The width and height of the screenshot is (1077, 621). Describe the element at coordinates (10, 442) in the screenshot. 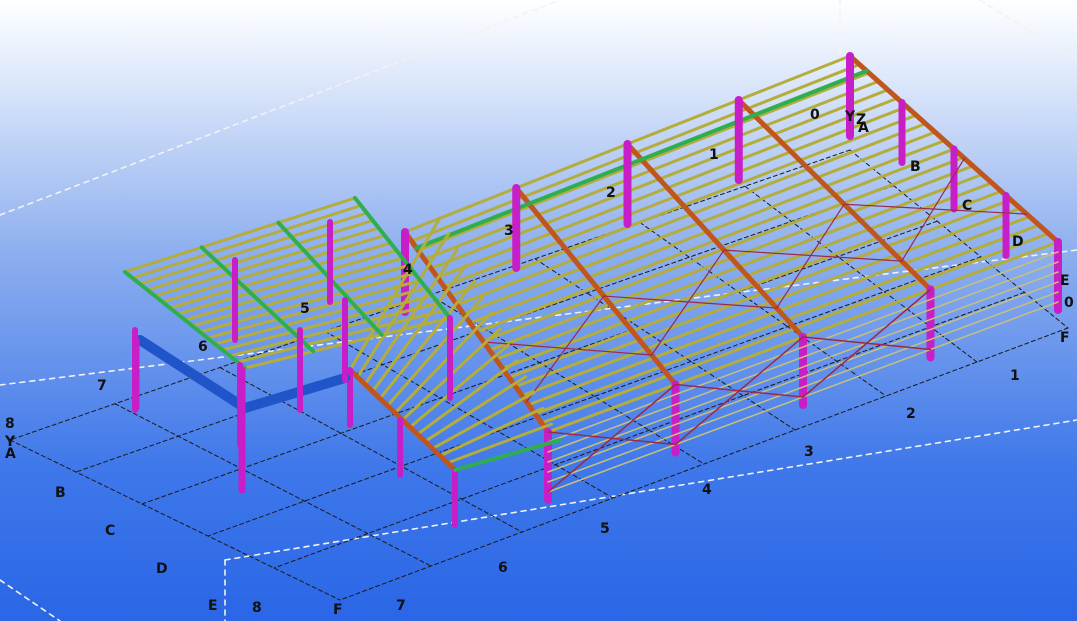

I see `axis-label-y-left: Y` at that location.